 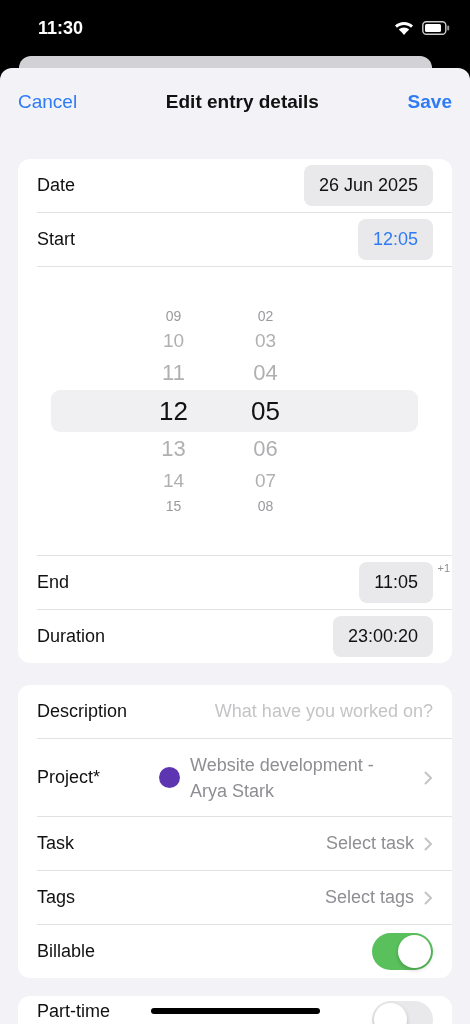 What do you see at coordinates (265, 449) in the screenshot?
I see `picker-item: 06` at bounding box center [265, 449].